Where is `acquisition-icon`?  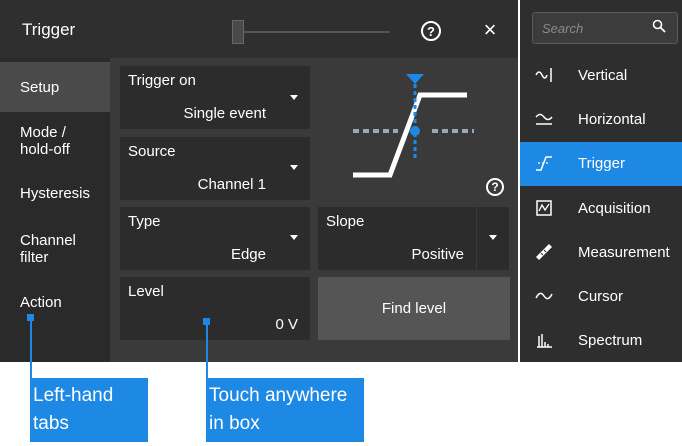 acquisition-icon is located at coordinates (544, 208).